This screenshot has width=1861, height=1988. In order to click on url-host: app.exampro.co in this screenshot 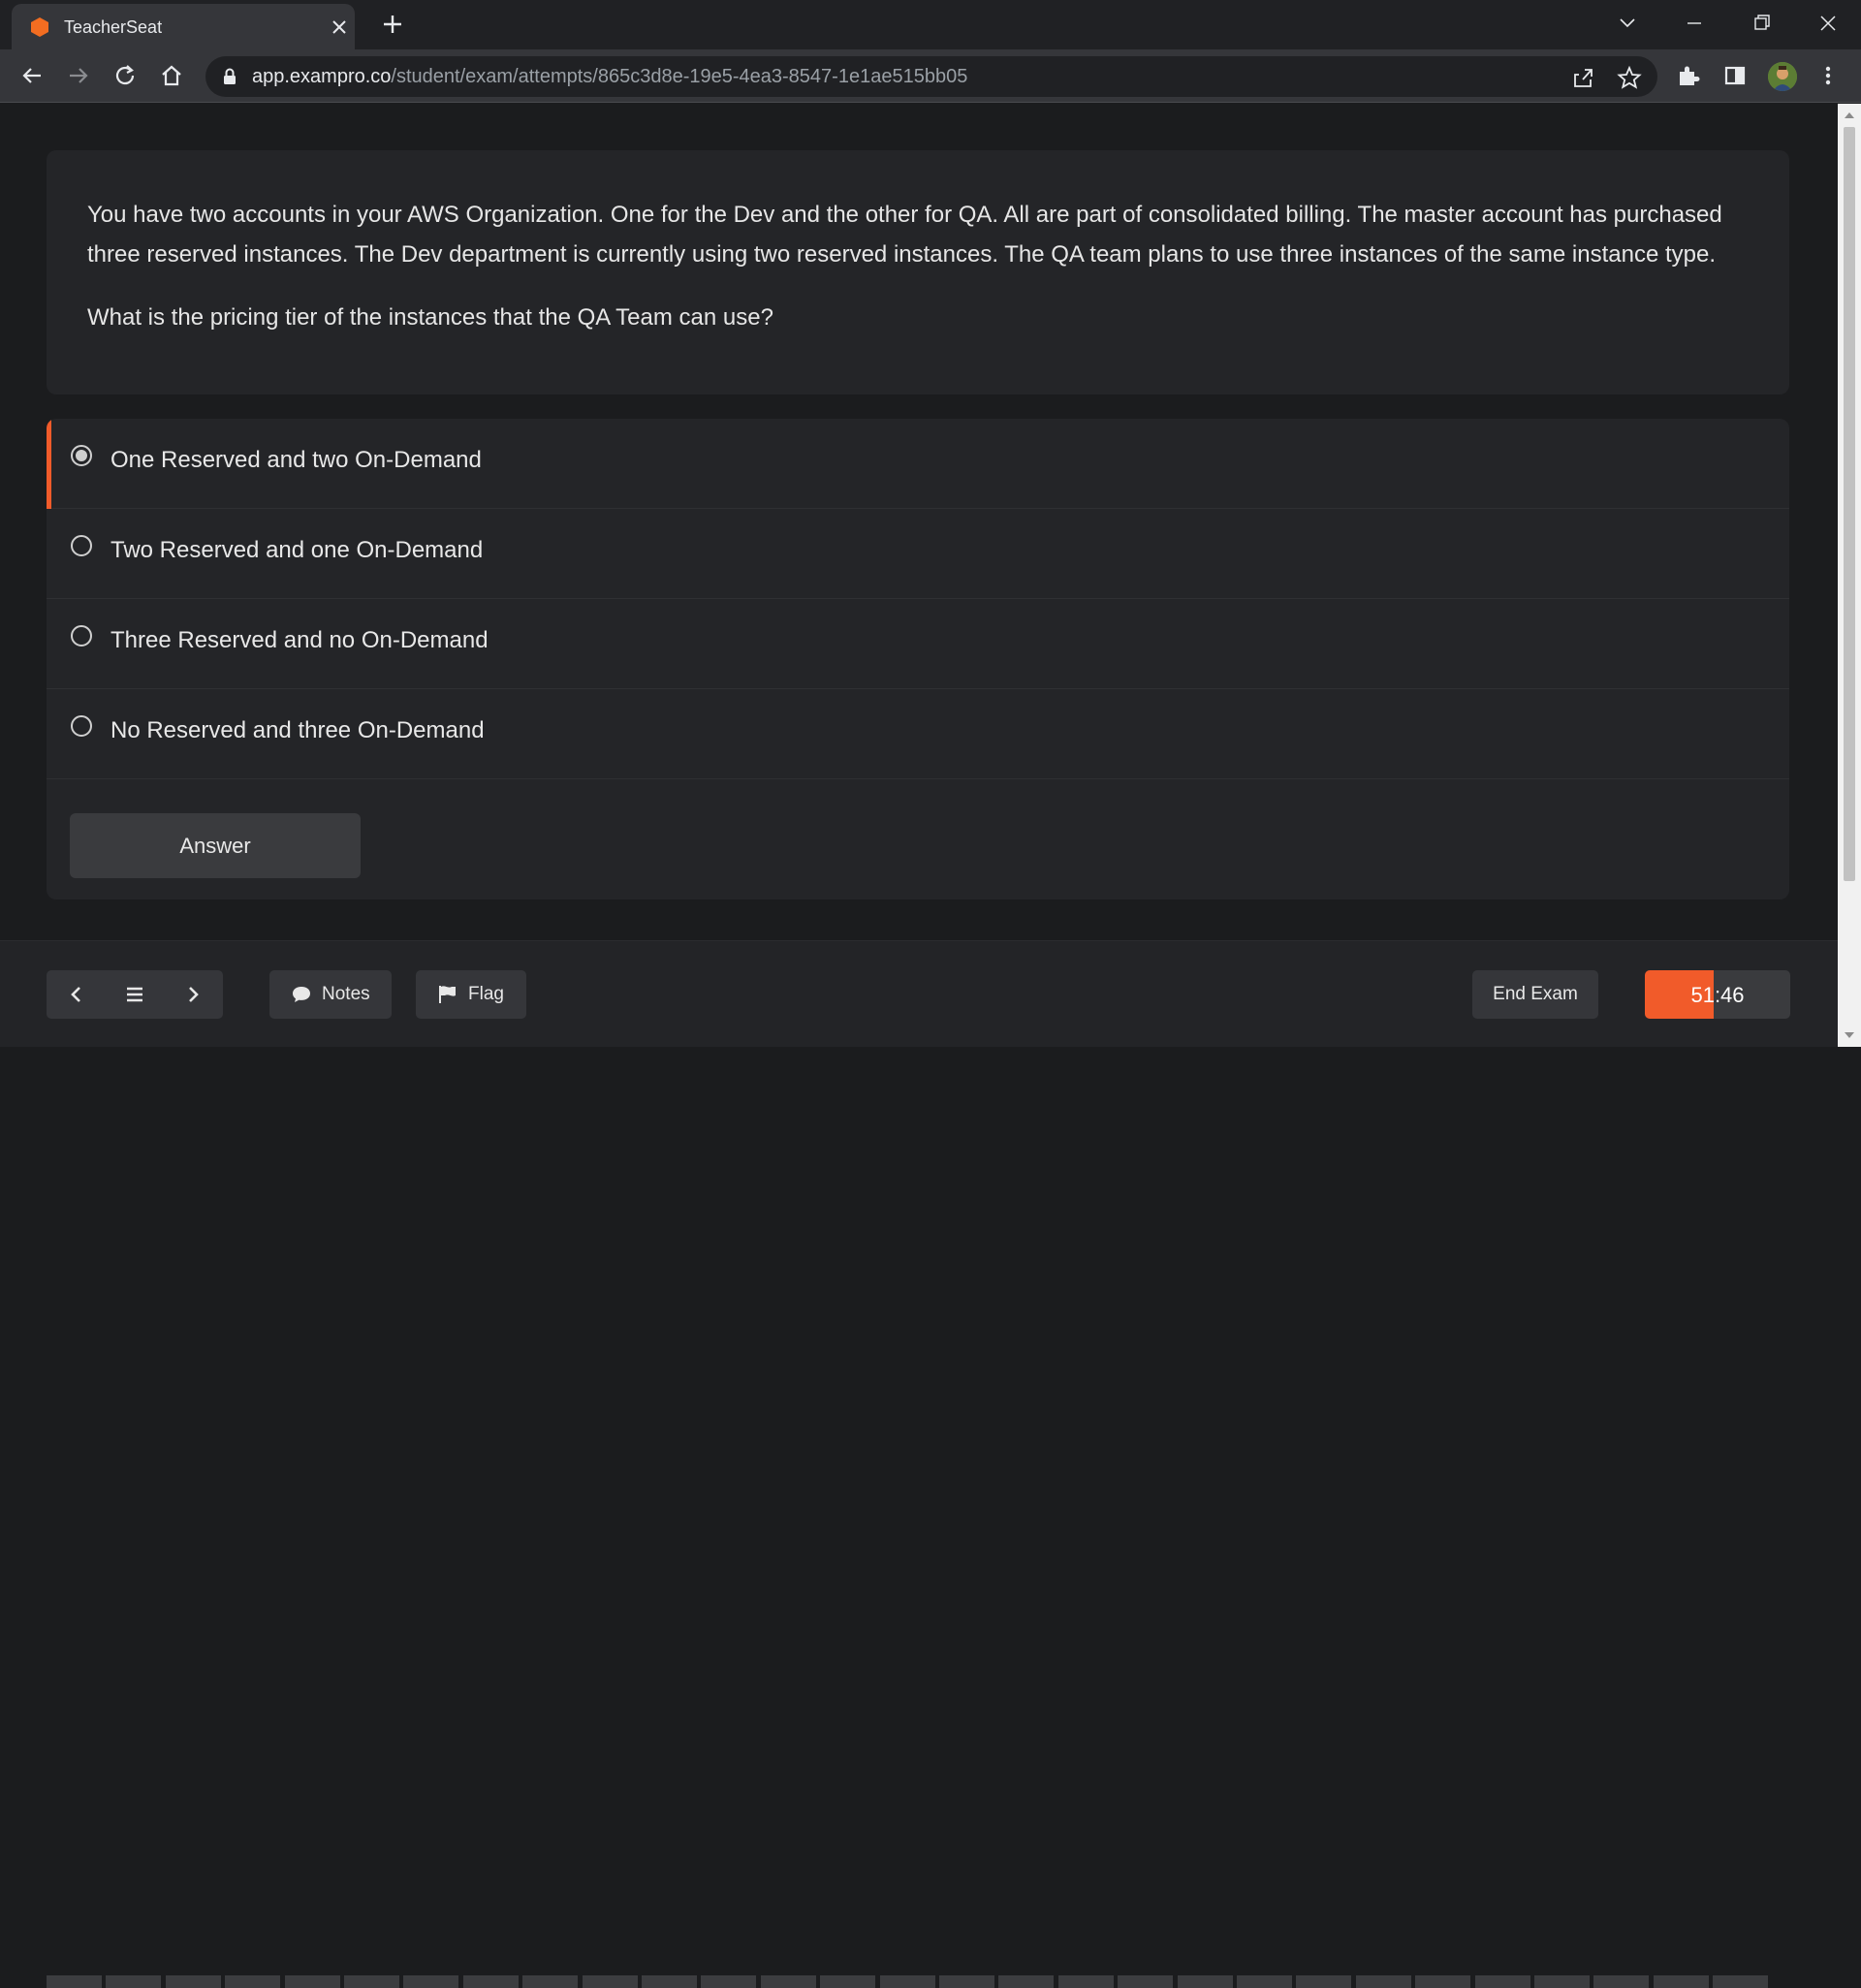, I will do `click(322, 76)`.